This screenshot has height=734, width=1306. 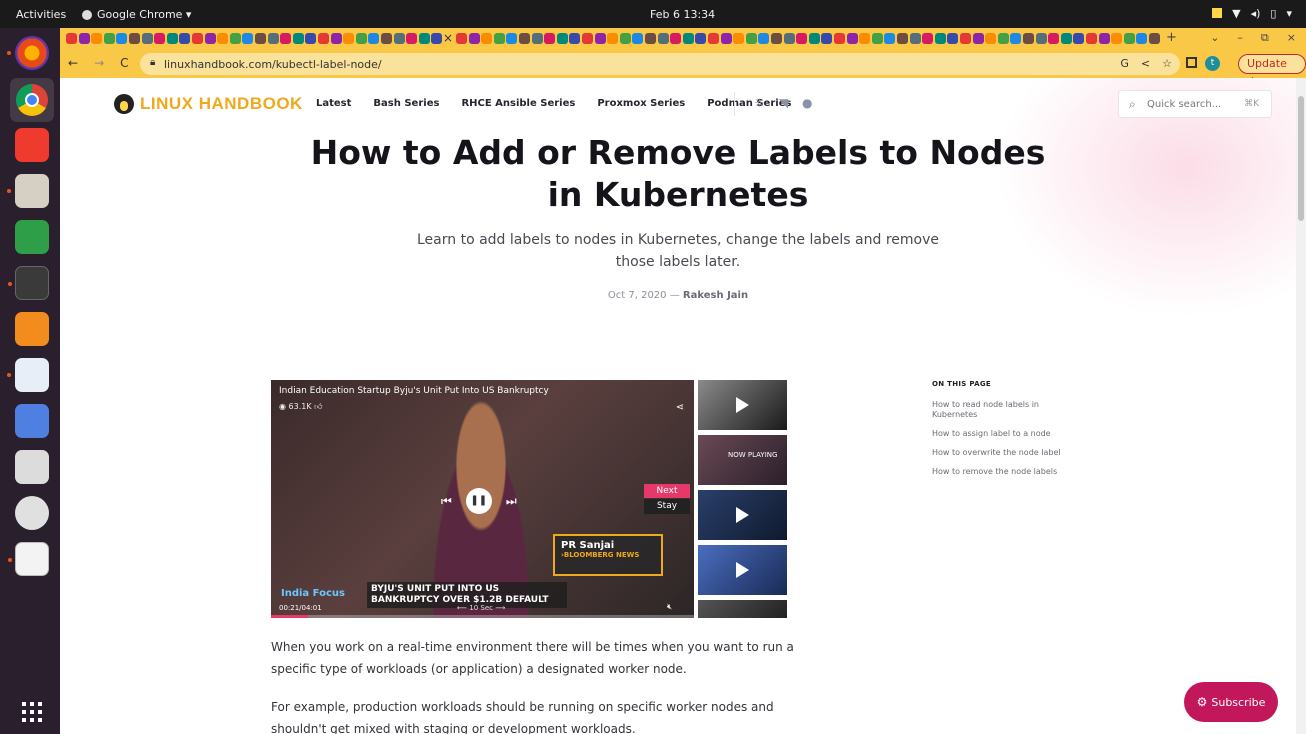 I want to click on toc-item: How to overwrite the node label, so click(x=997, y=453).